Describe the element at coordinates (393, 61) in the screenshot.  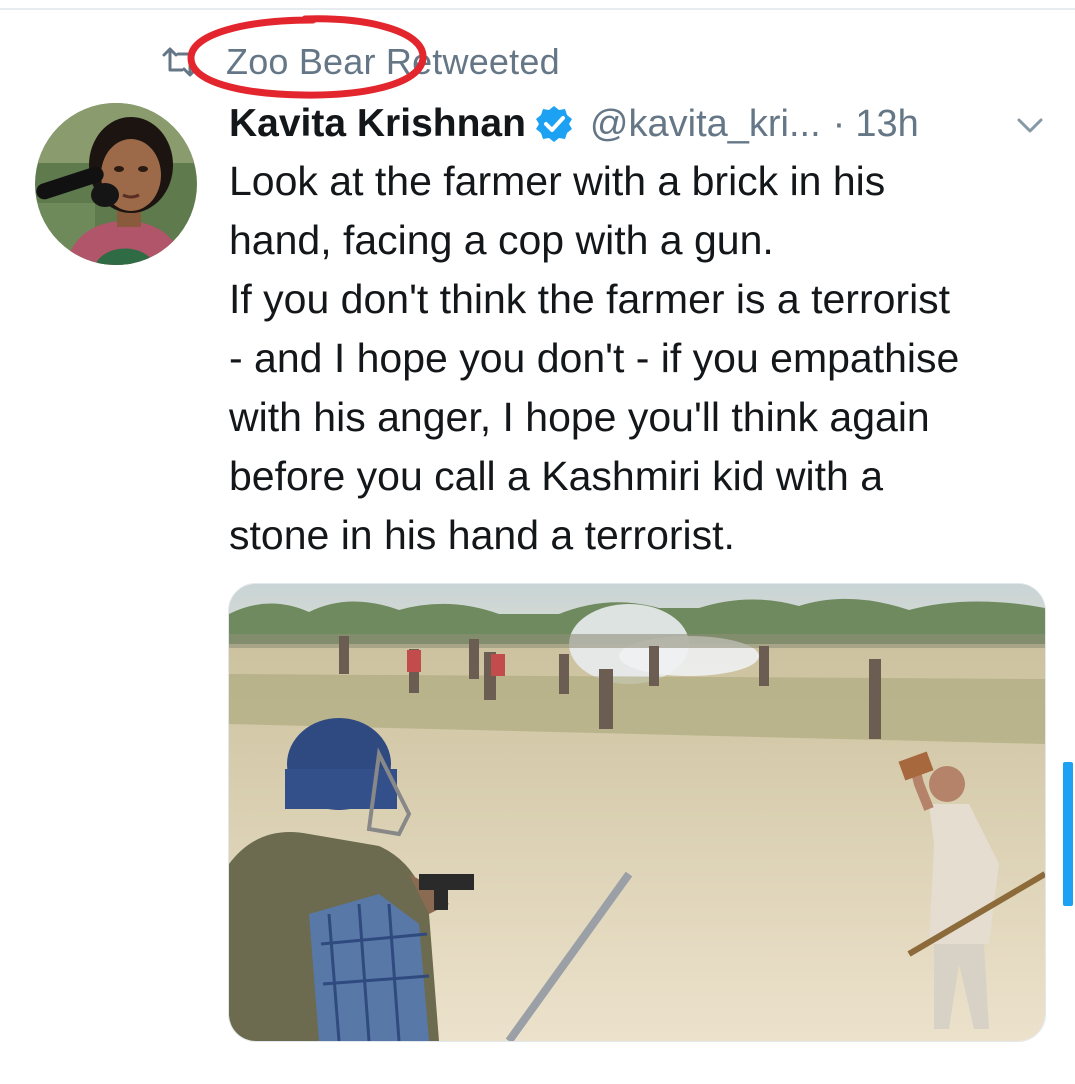
I see `retweet-context-label: Zoo Bear Retweeted` at that location.